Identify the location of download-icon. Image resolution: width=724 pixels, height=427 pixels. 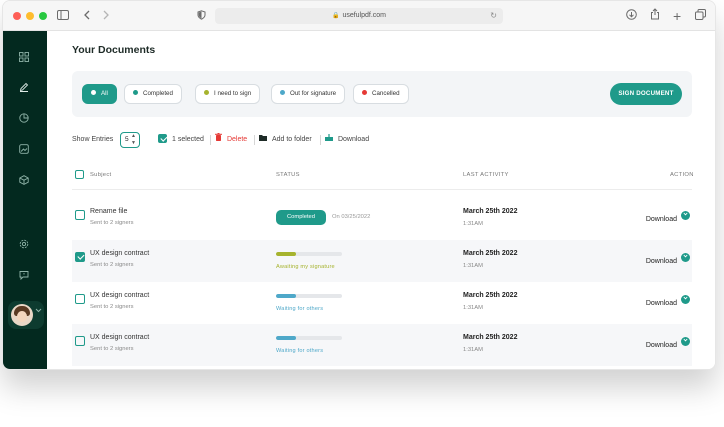
(631, 16).